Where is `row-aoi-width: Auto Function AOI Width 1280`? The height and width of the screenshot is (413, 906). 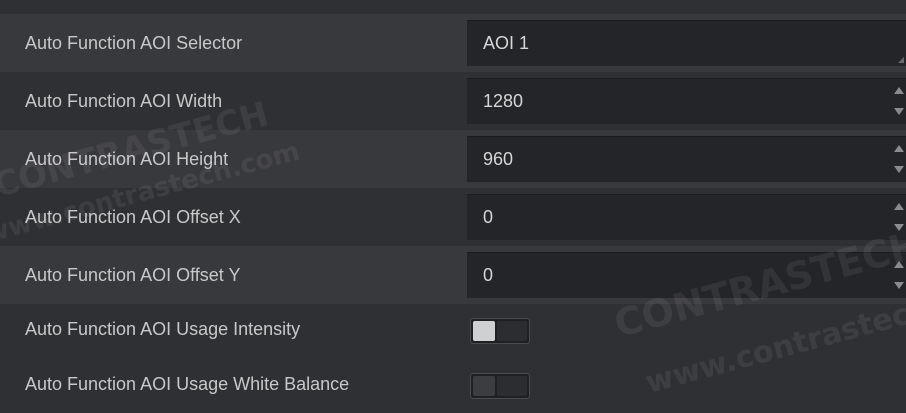 row-aoi-width: Auto Function AOI Width 1280 is located at coordinates (453, 101).